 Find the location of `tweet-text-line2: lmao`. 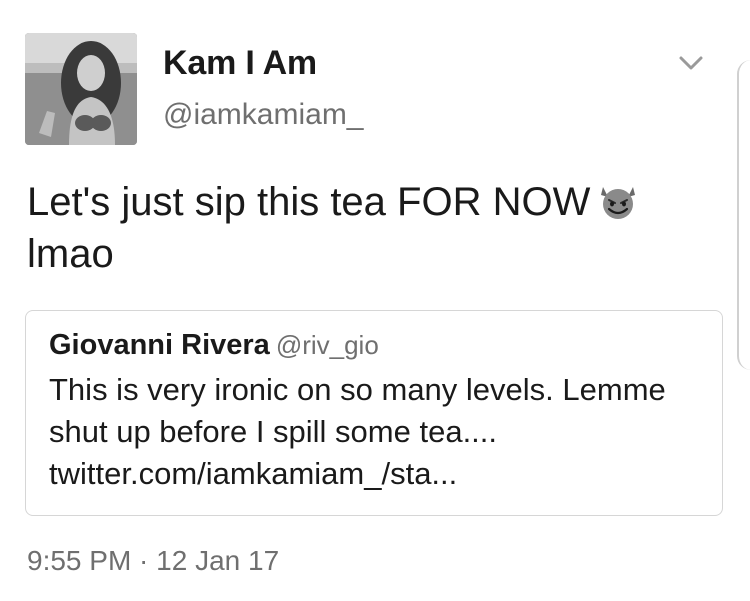

tweet-text-line2: lmao is located at coordinates (70, 254).